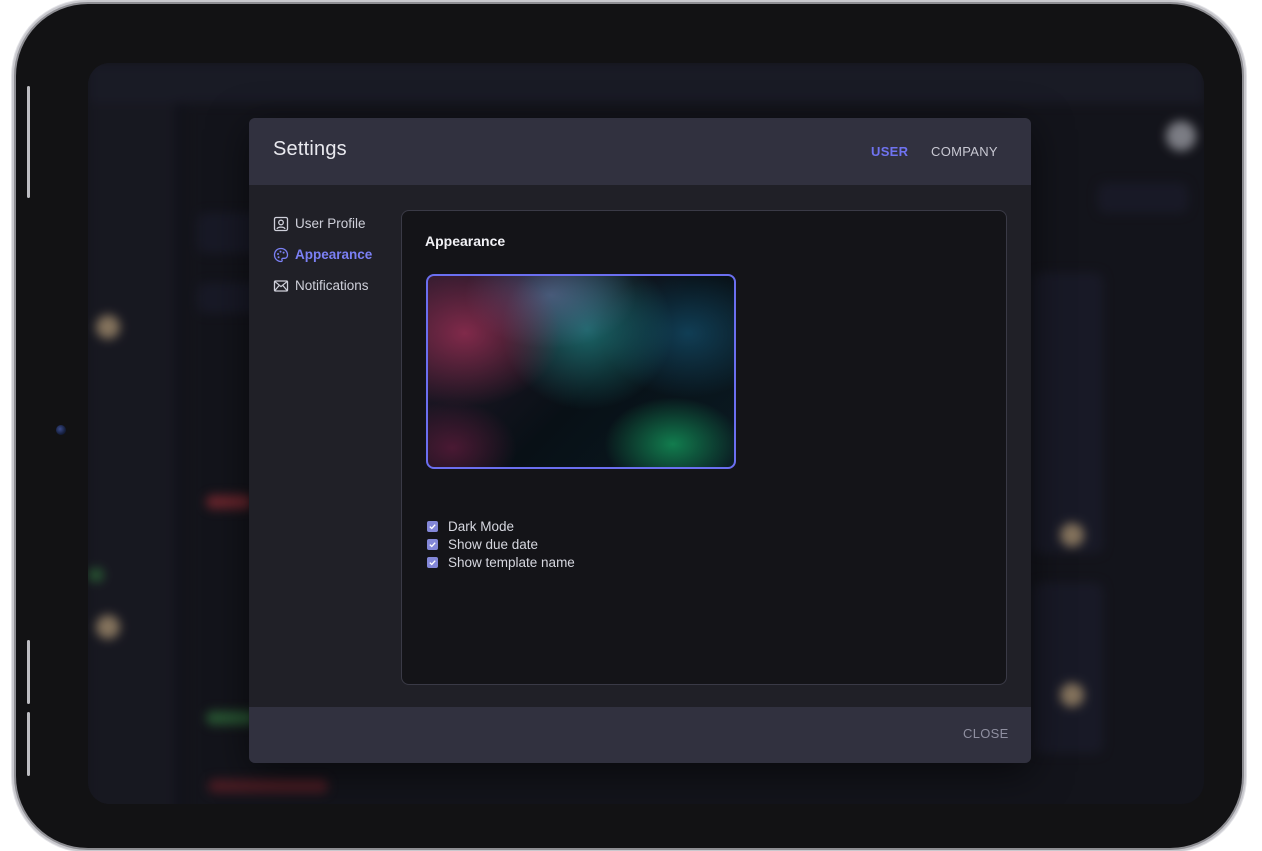  I want to click on sidebar-item-appearance: Appearance, so click(338, 254).